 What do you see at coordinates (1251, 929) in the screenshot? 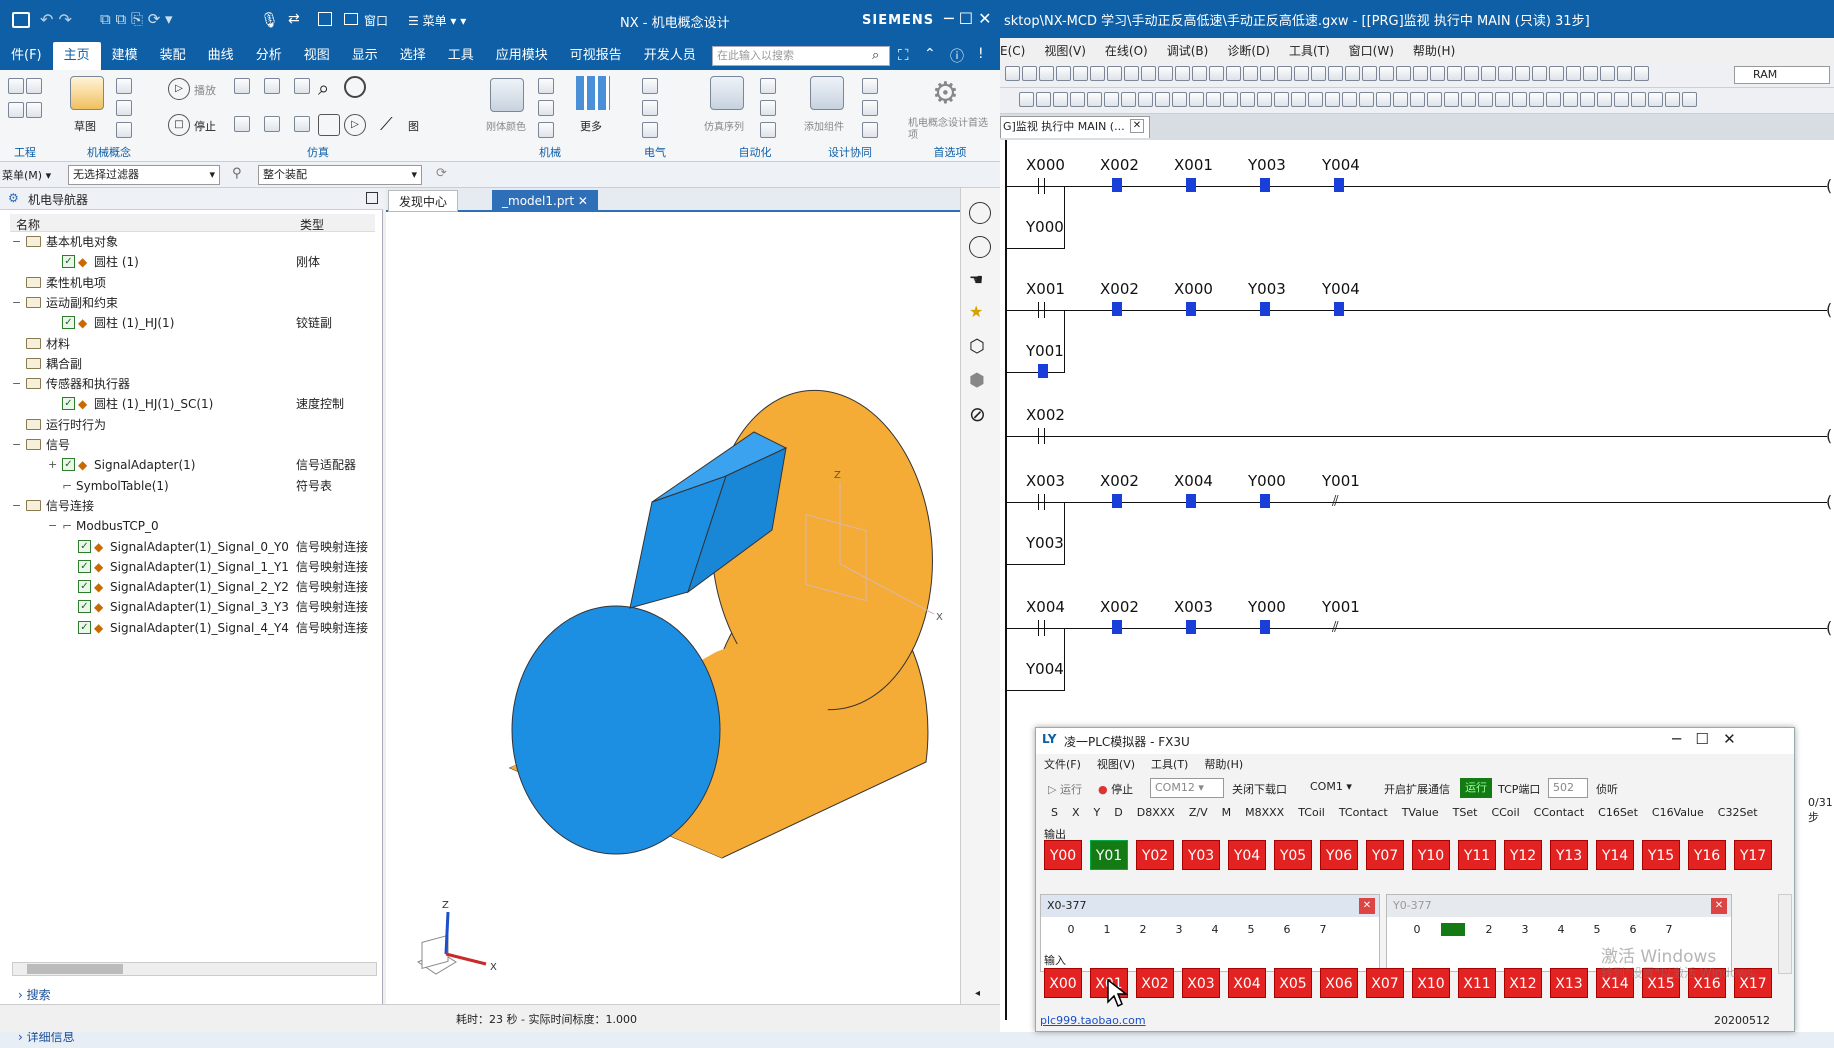
I see `register-bit: 5` at bounding box center [1251, 929].